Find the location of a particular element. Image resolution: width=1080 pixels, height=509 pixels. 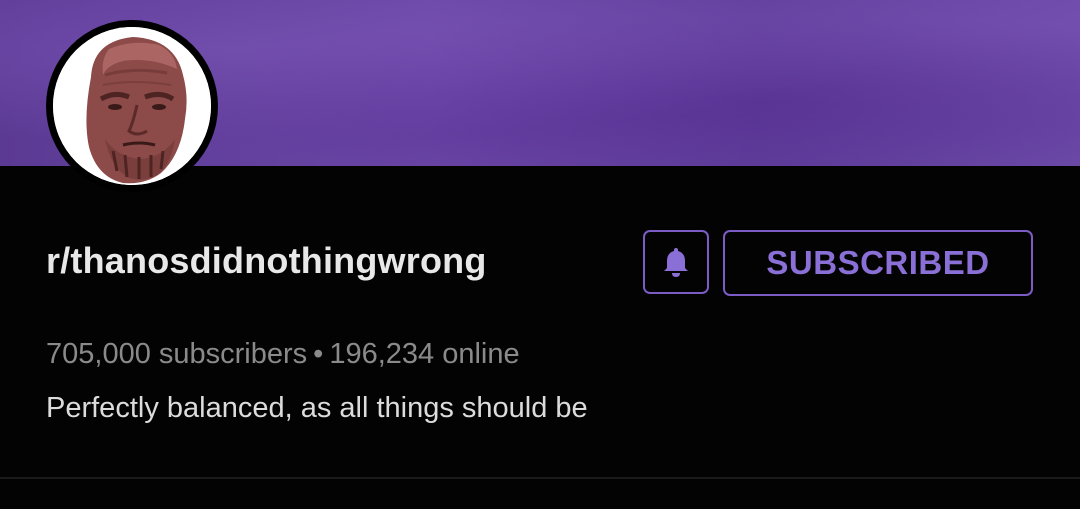

bell-icon is located at coordinates (676, 262).